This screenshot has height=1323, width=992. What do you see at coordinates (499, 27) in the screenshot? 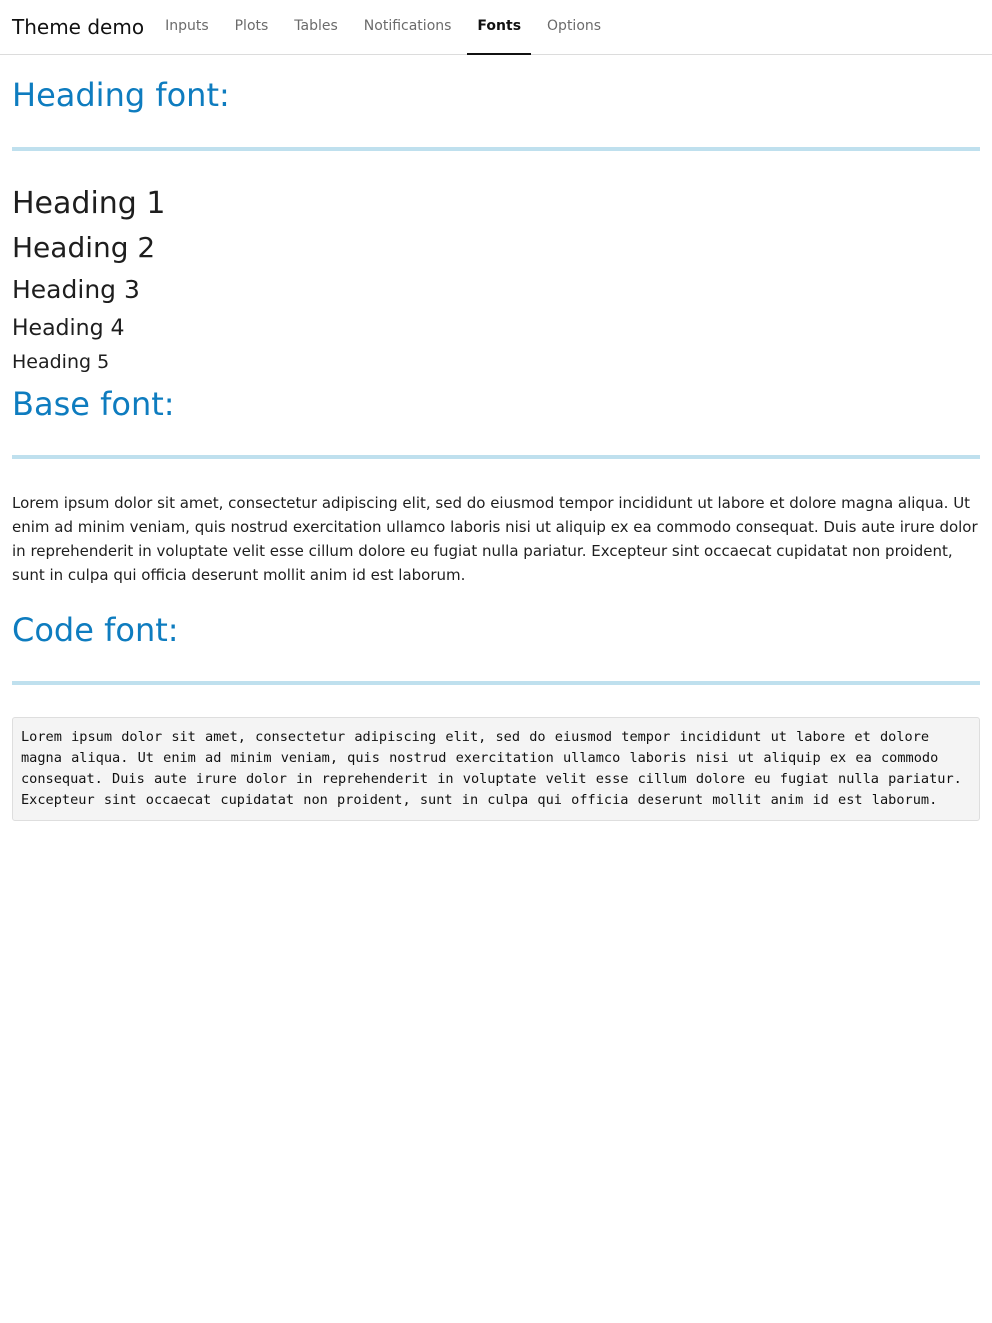
I see `tab-fonts: Fonts` at bounding box center [499, 27].